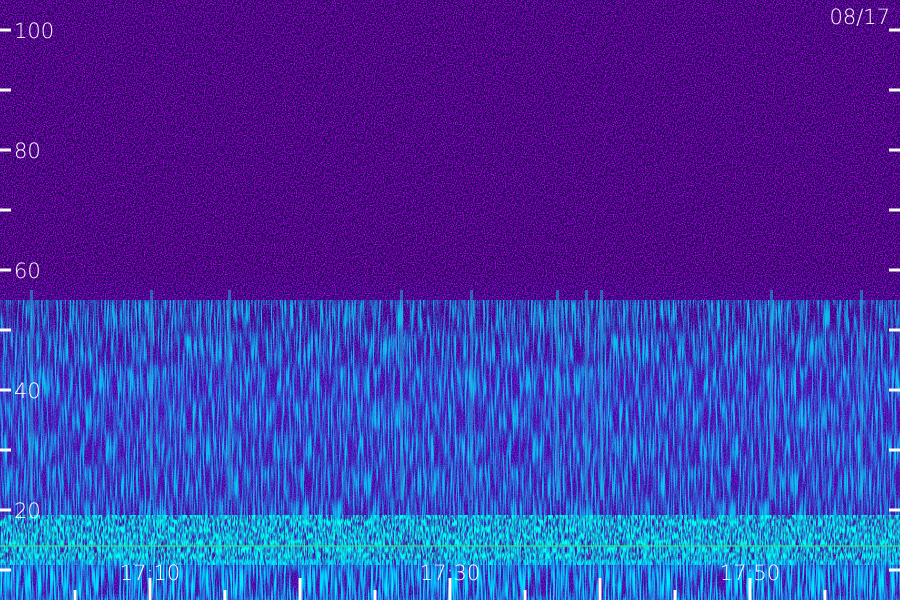  What do you see at coordinates (27, 271) in the screenshot?
I see `axis-label: 60` at bounding box center [27, 271].